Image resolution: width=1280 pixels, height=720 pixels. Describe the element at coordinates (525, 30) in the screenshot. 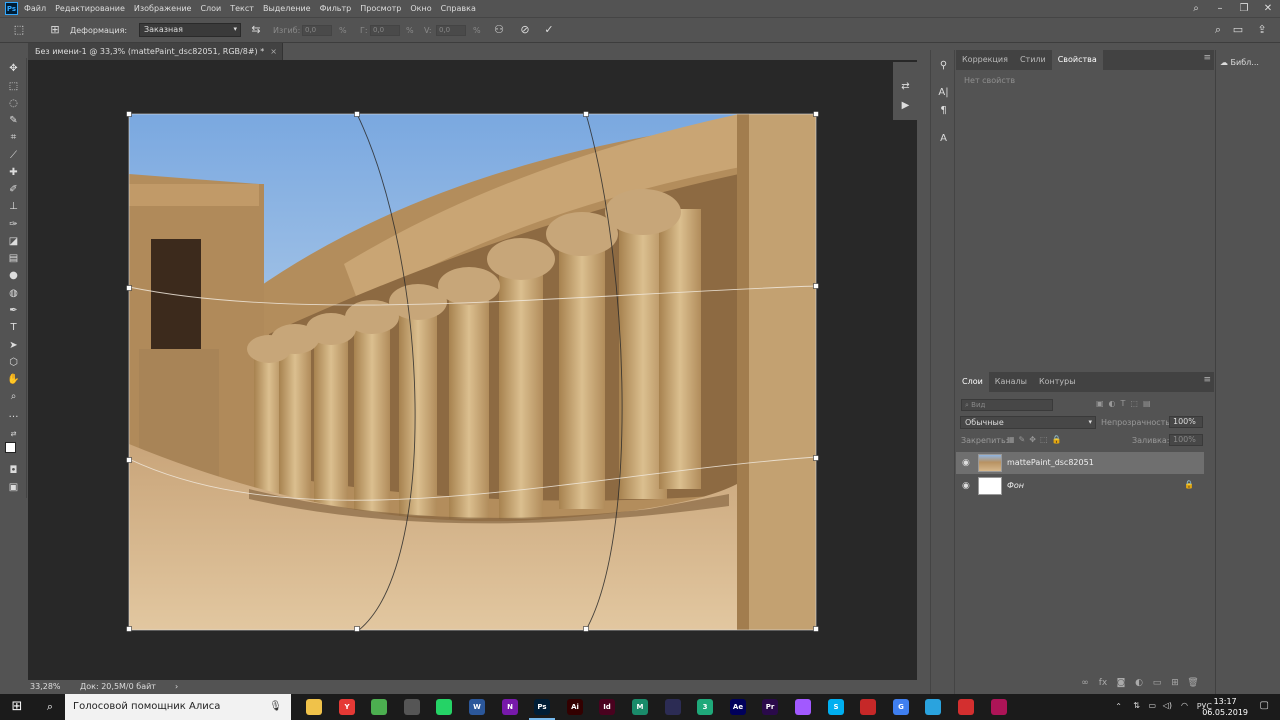

I see `cancel-transform-icon: ⊘` at that location.